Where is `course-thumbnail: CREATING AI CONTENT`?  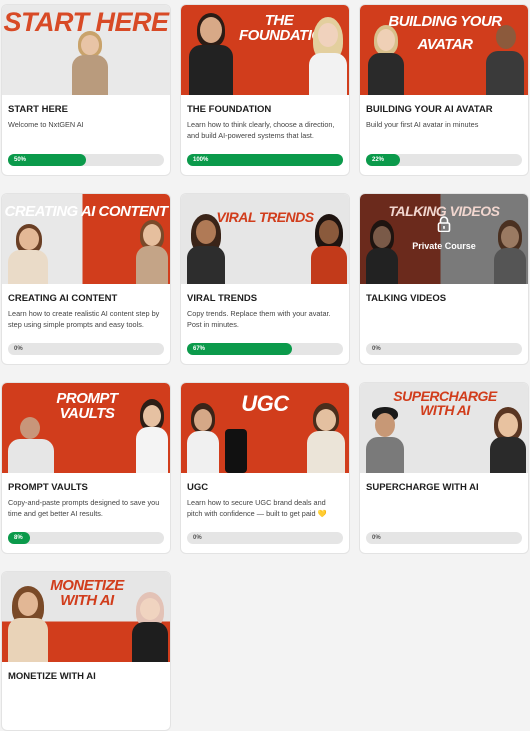
course-thumbnail: CREATING AI CONTENT is located at coordinates (86, 239).